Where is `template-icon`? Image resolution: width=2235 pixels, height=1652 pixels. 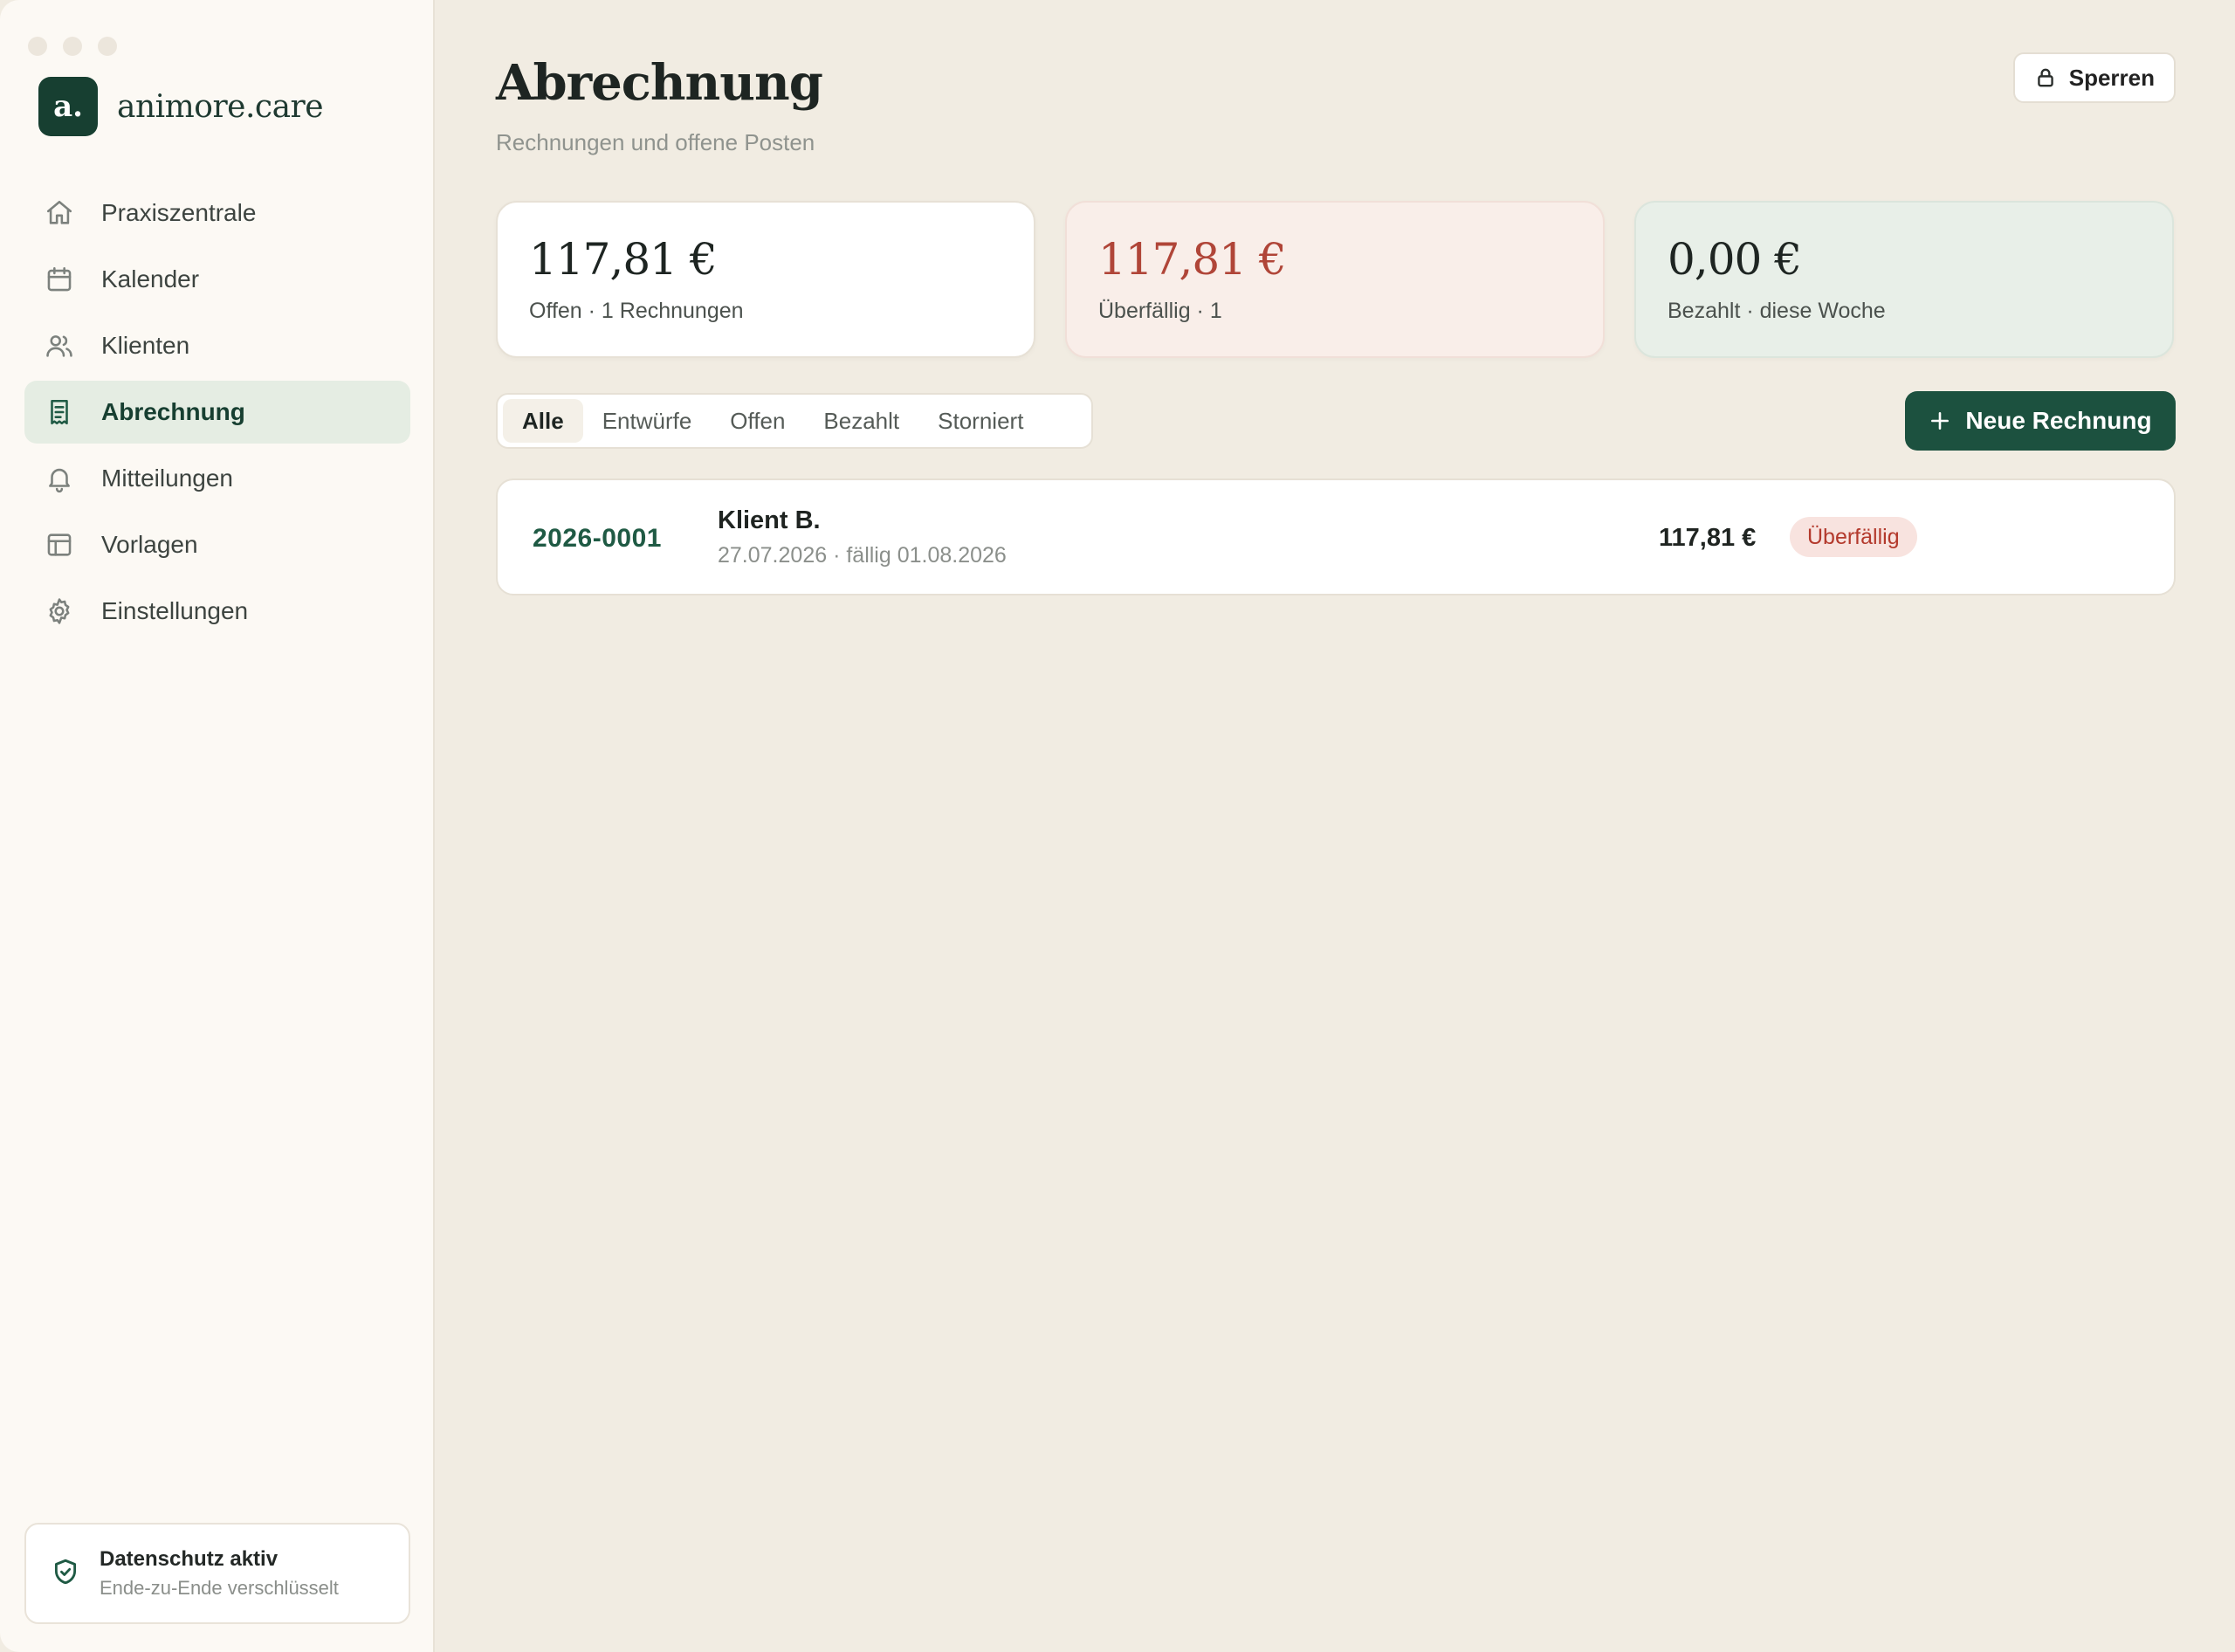 template-icon is located at coordinates (59, 545).